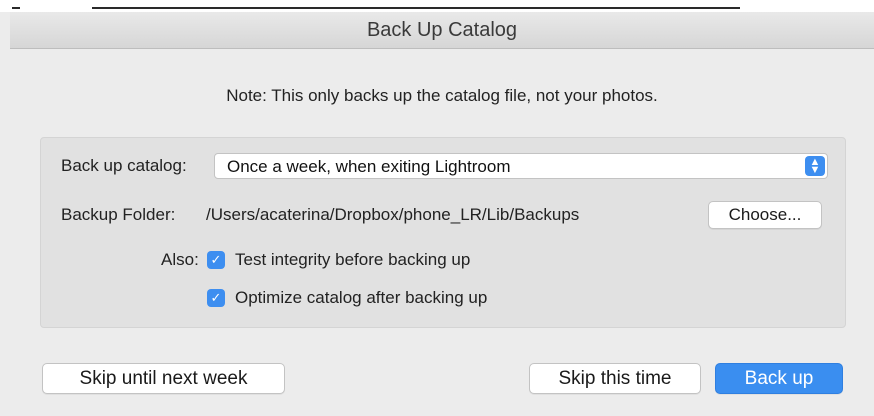  Describe the element at coordinates (118, 214) in the screenshot. I see `backup-folder-label: Backup Folder:` at that location.